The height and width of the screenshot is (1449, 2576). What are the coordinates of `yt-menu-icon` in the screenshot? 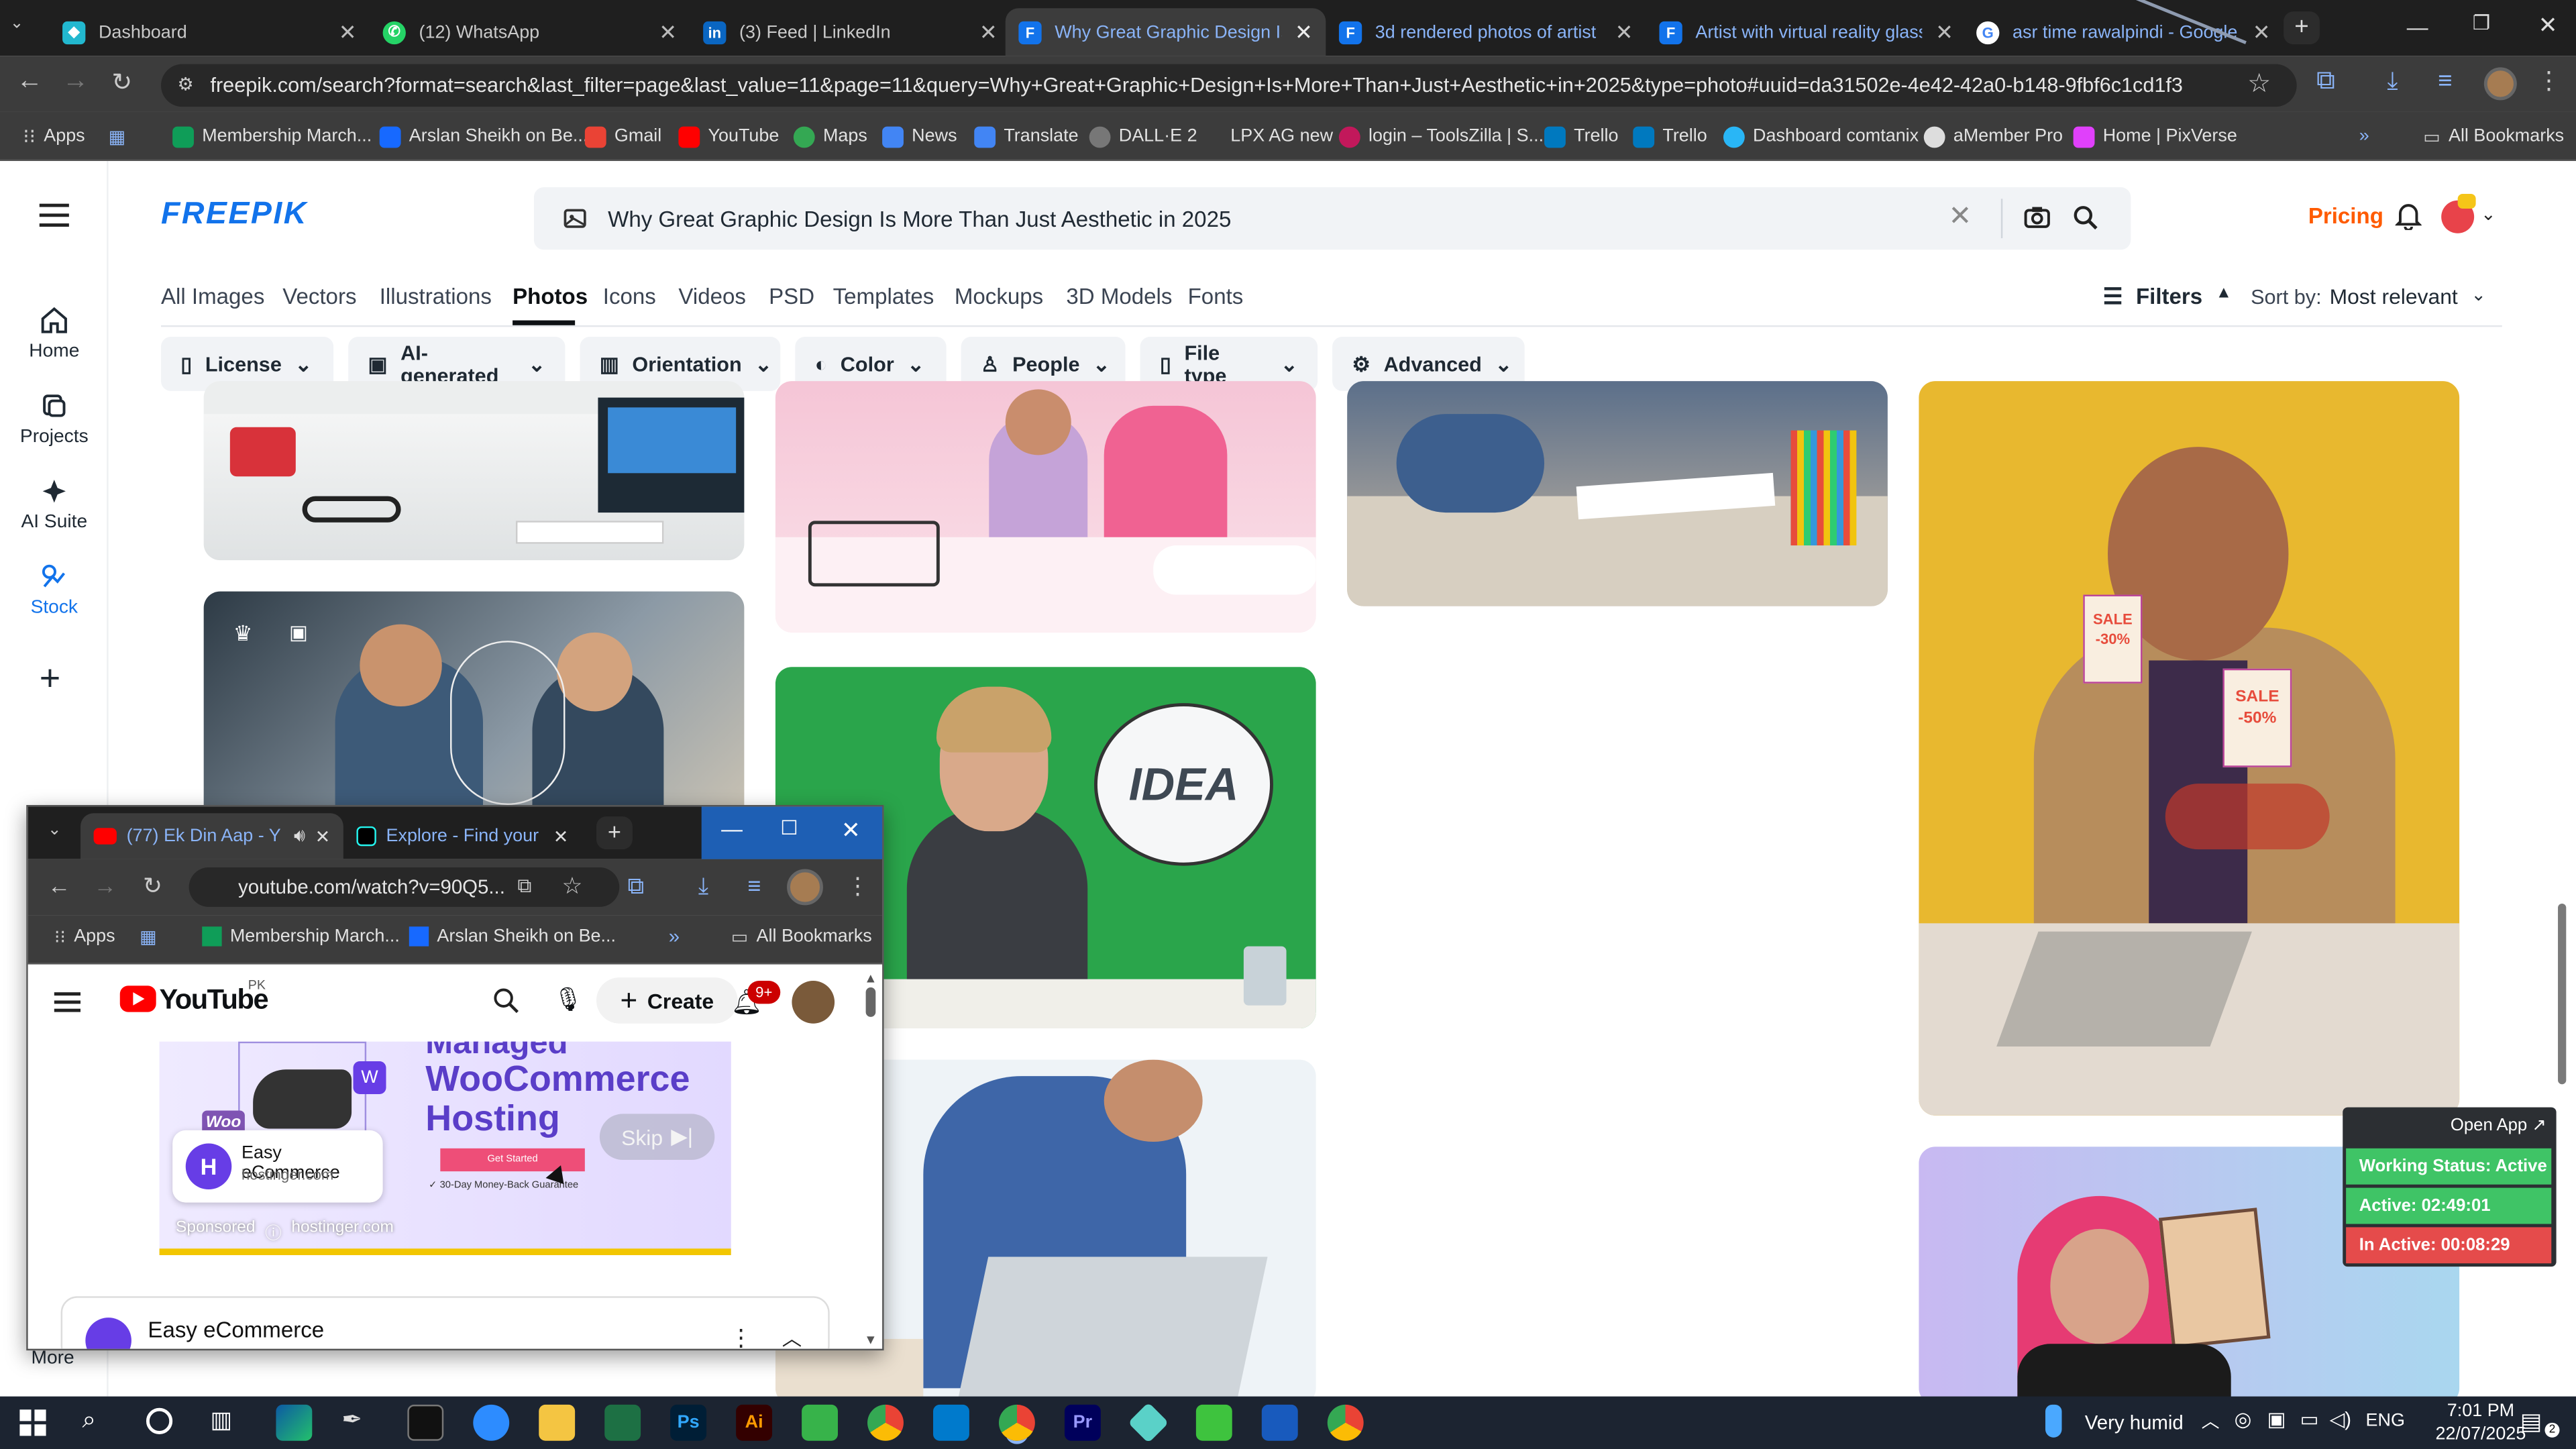 It's located at (67, 1002).